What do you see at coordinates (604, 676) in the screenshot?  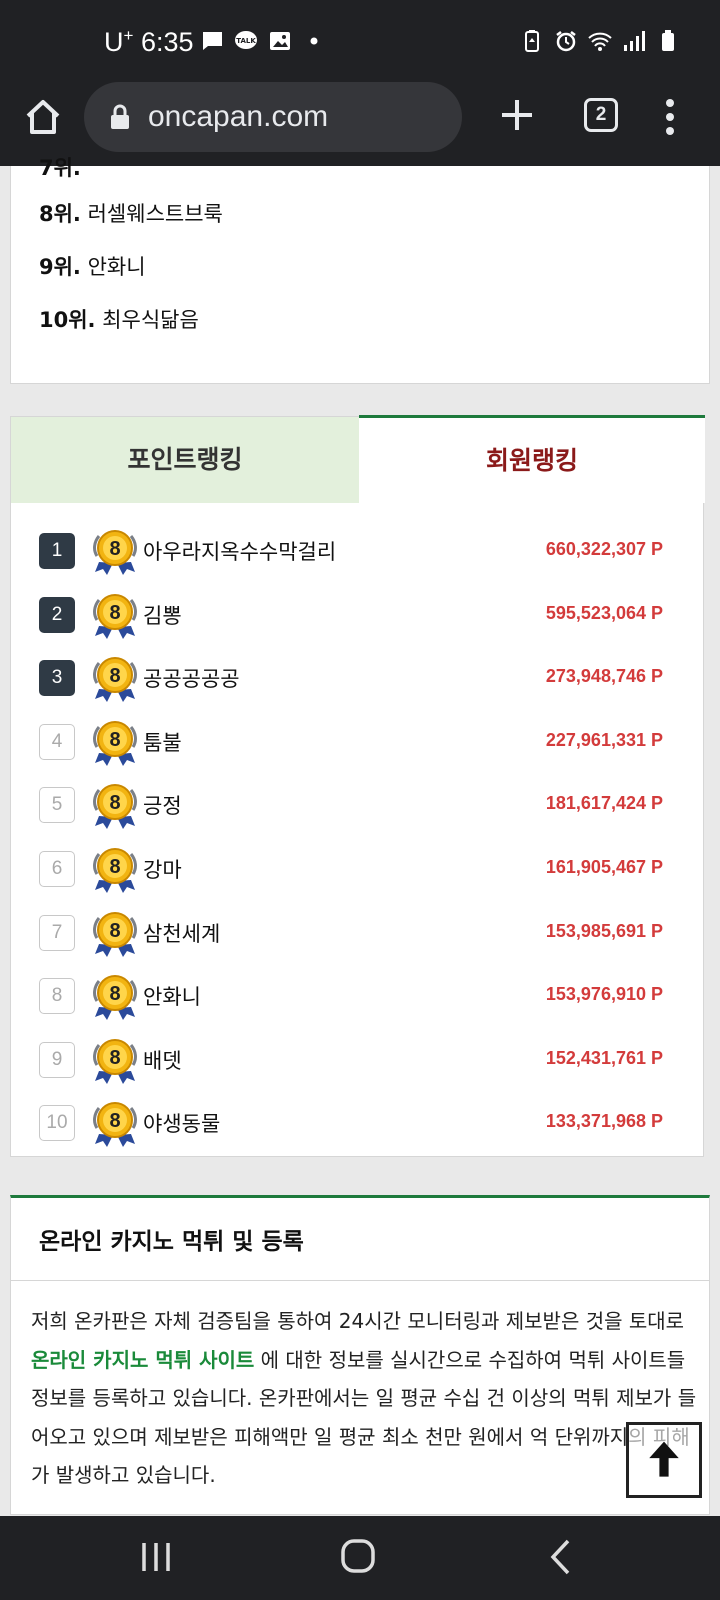 I see `member-points: 273,948,746 P` at bounding box center [604, 676].